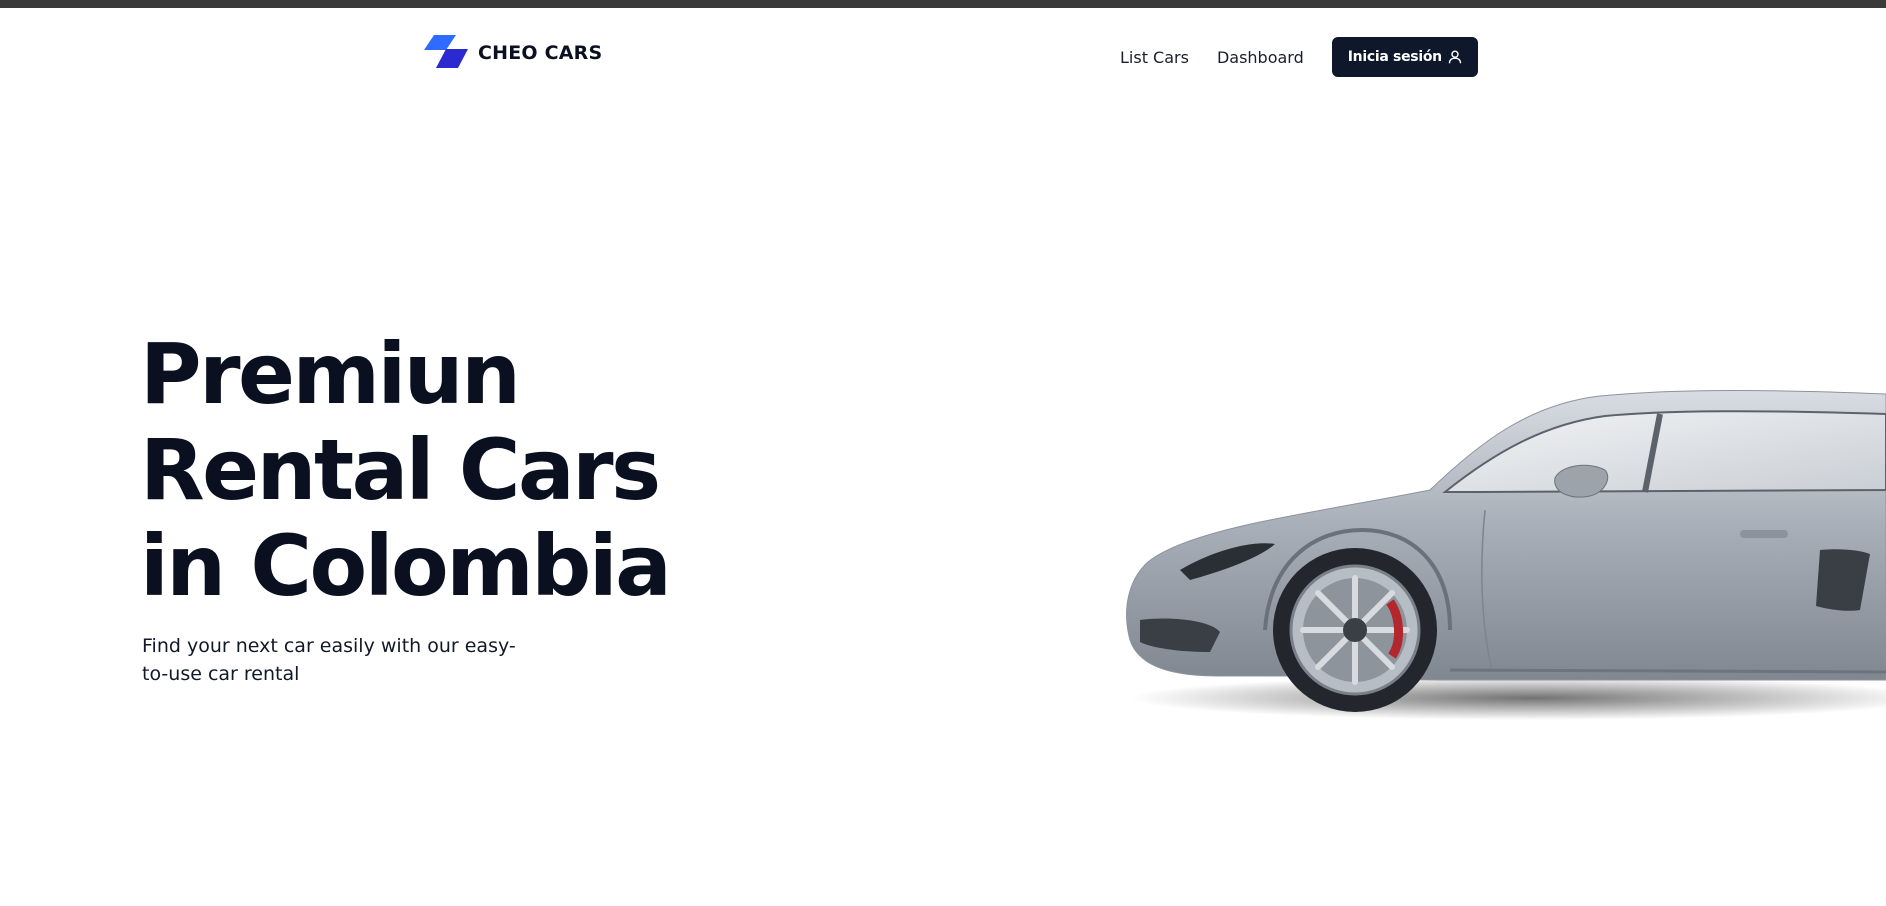  I want to click on user-icon, so click(1455, 57).